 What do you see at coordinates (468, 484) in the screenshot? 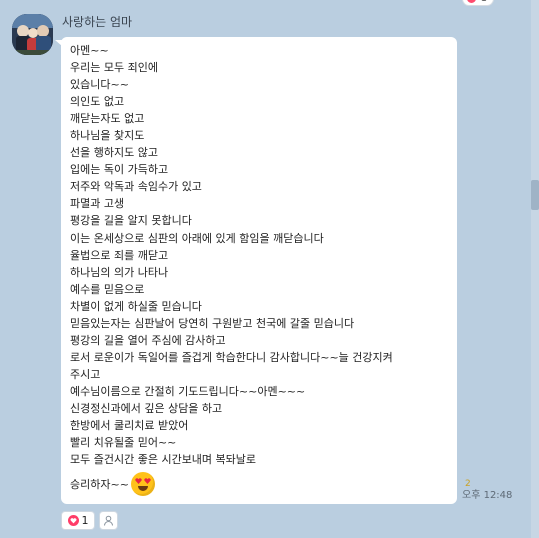
I see `unread-count: 2` at bounding box center [468, 484].